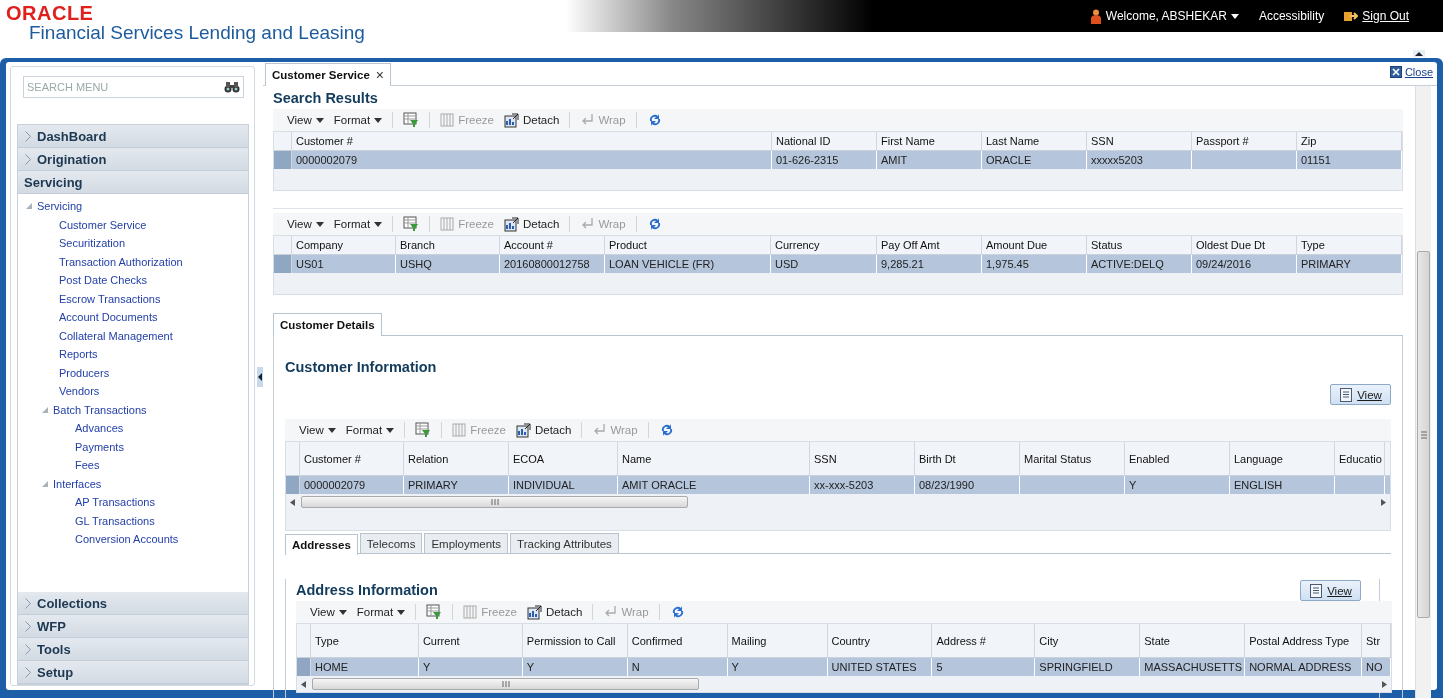 The image size is (1443, 698). I want to click on menu-link: Post Date Checks, so click(103, 280).